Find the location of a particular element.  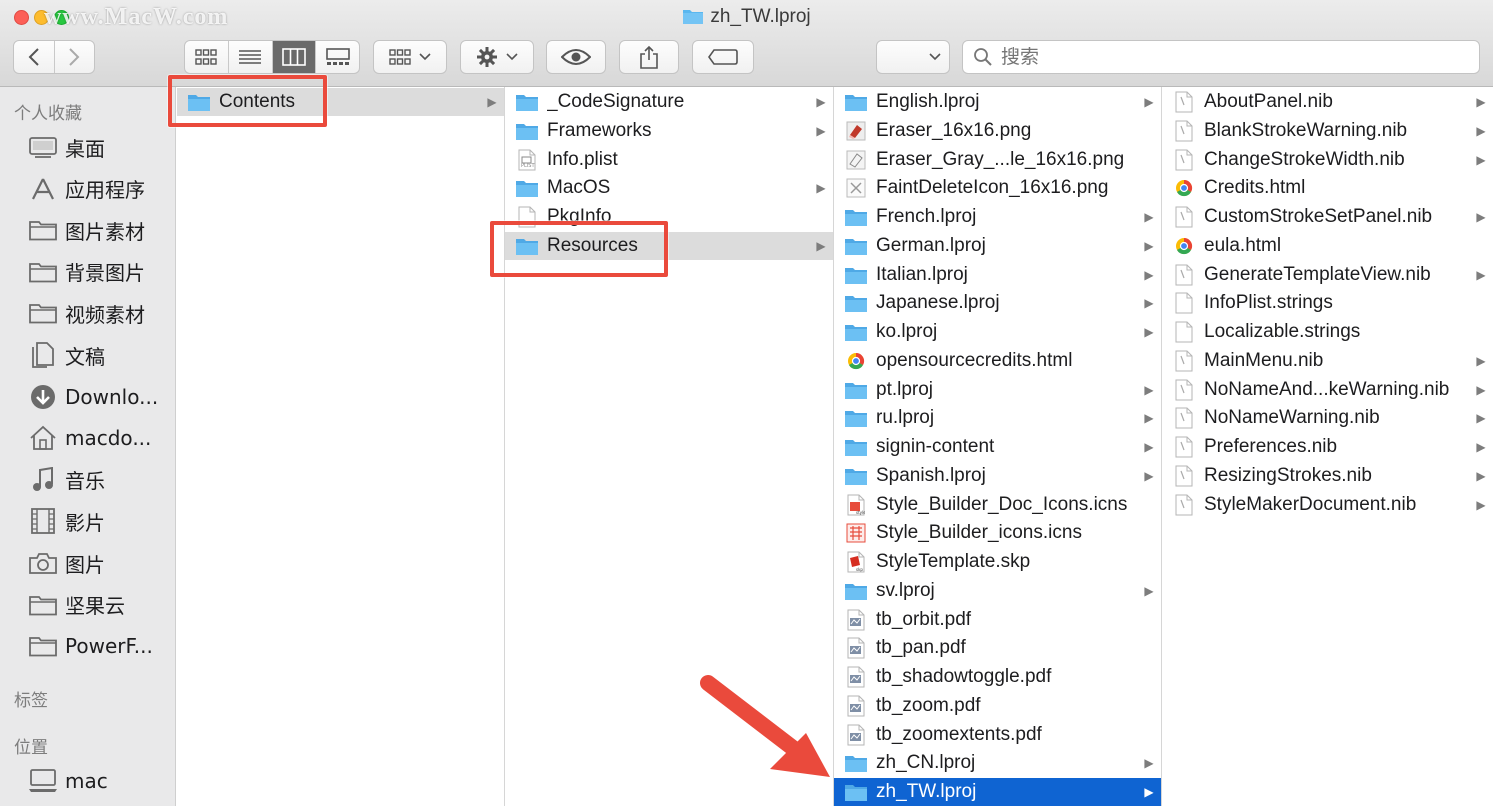

list-item: PLIST Info.plist is located at coordinates (669, 160).